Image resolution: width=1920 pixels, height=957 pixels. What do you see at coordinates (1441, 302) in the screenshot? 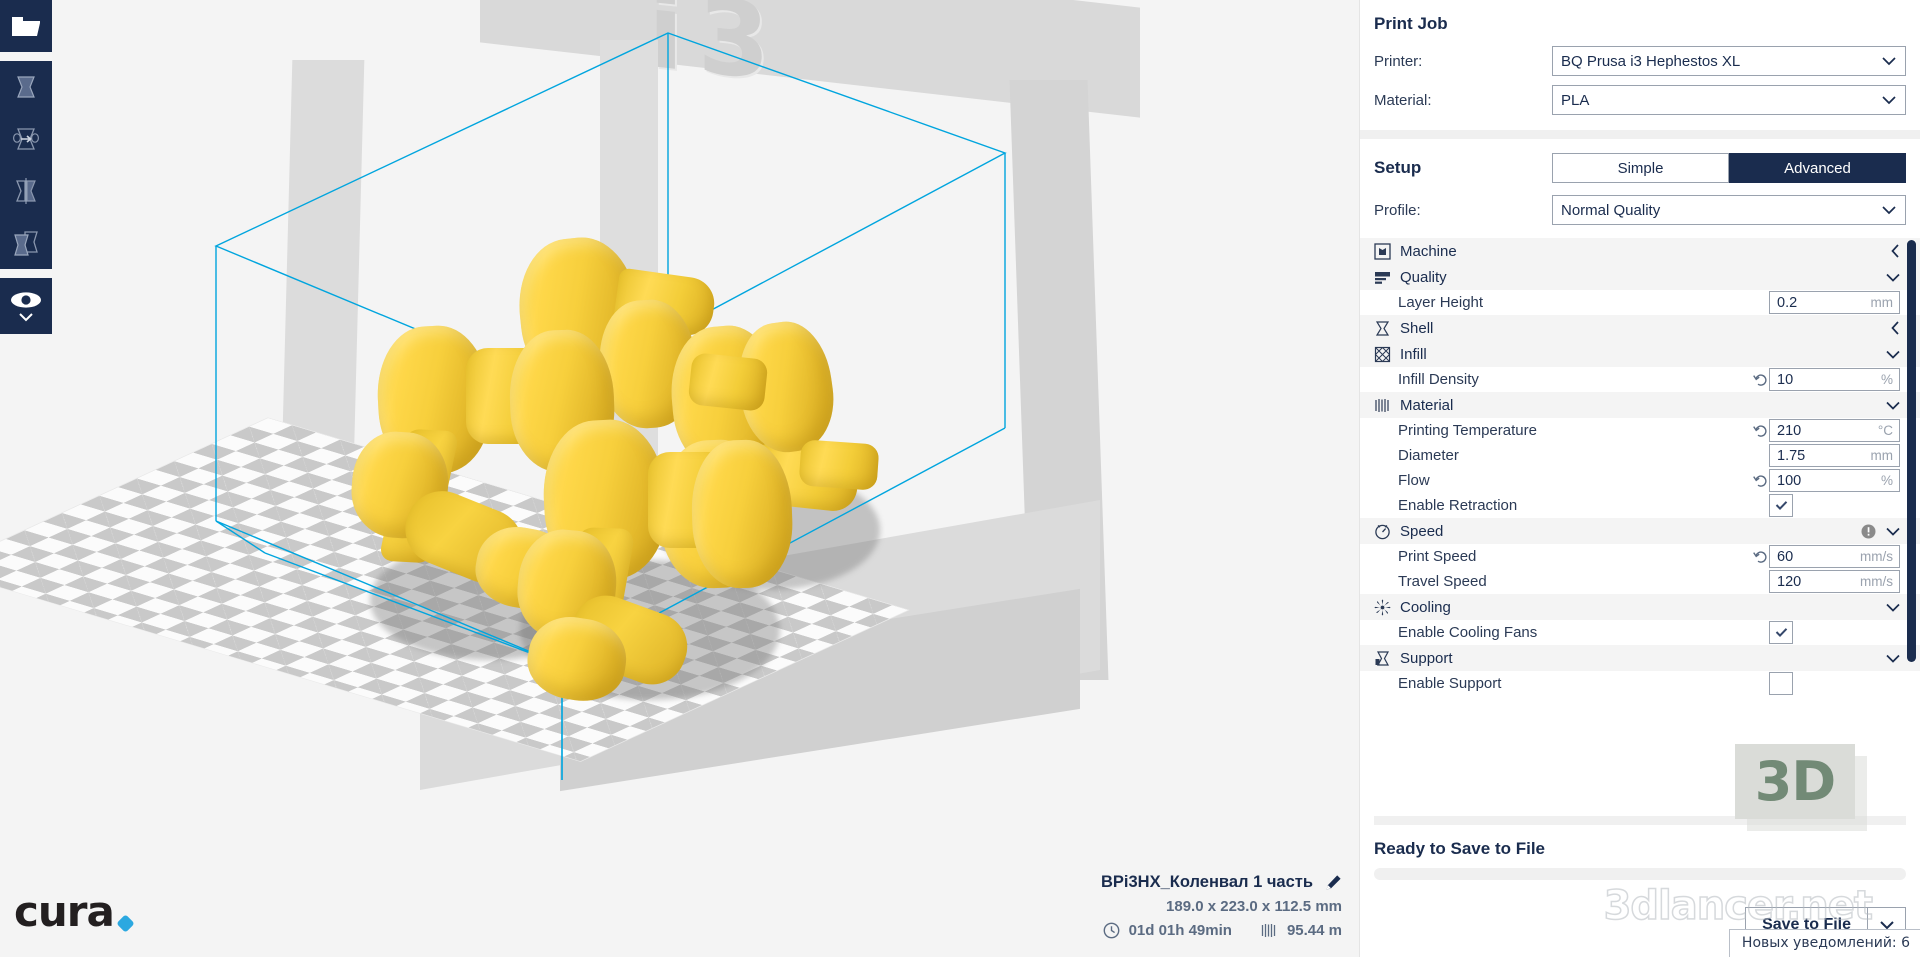
I see `setting-label: Layer Height` at bounding box center [1441, 302].